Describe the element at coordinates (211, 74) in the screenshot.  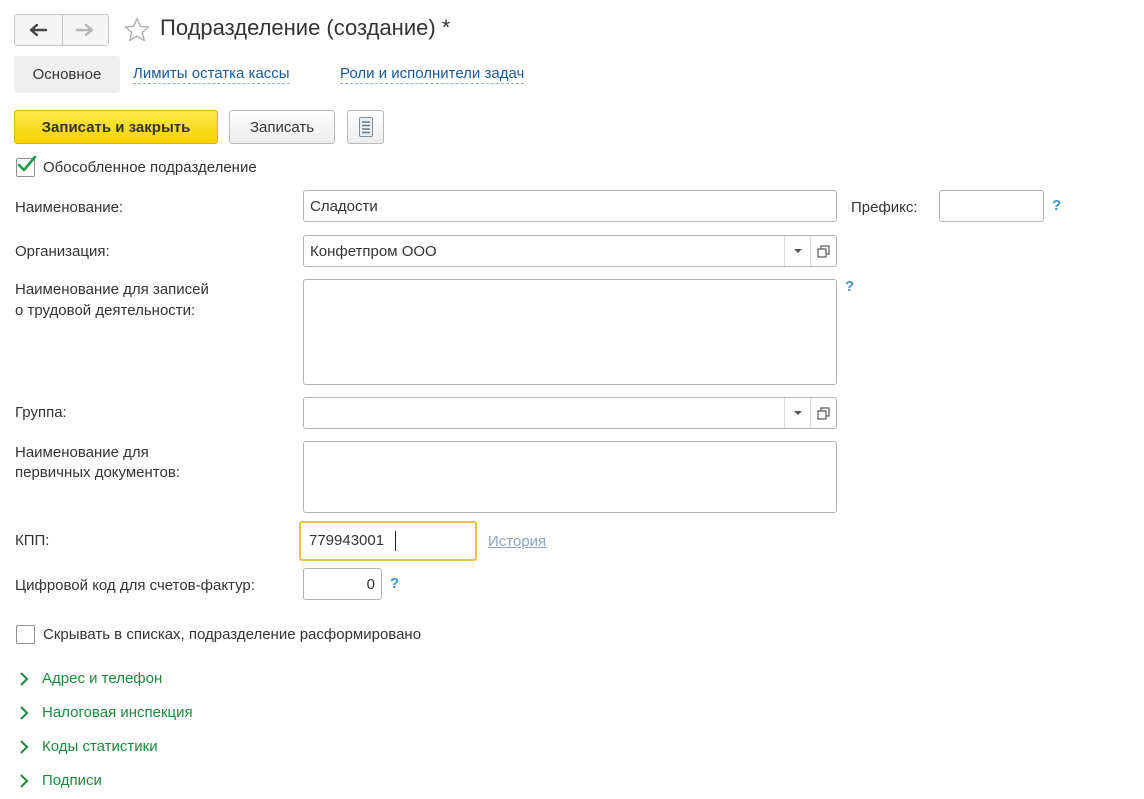
I see `tab-cash-limits: Лимиты остатка кассы` at that location.